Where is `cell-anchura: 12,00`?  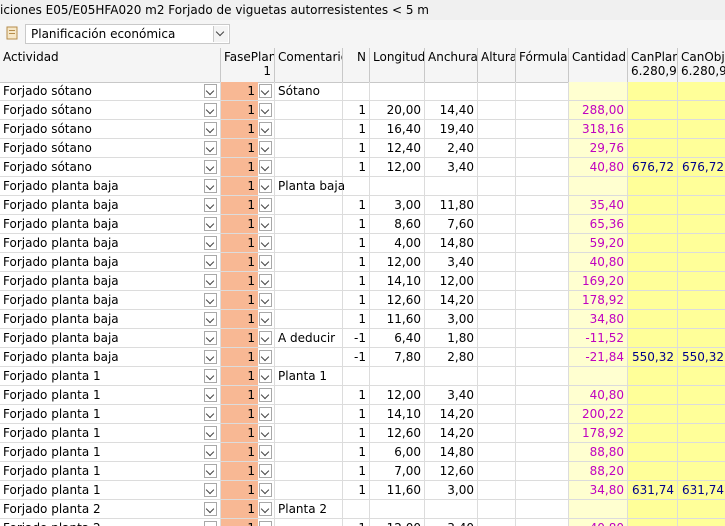
cell-anchura: 12,00 is located at coordinates (451, 281).